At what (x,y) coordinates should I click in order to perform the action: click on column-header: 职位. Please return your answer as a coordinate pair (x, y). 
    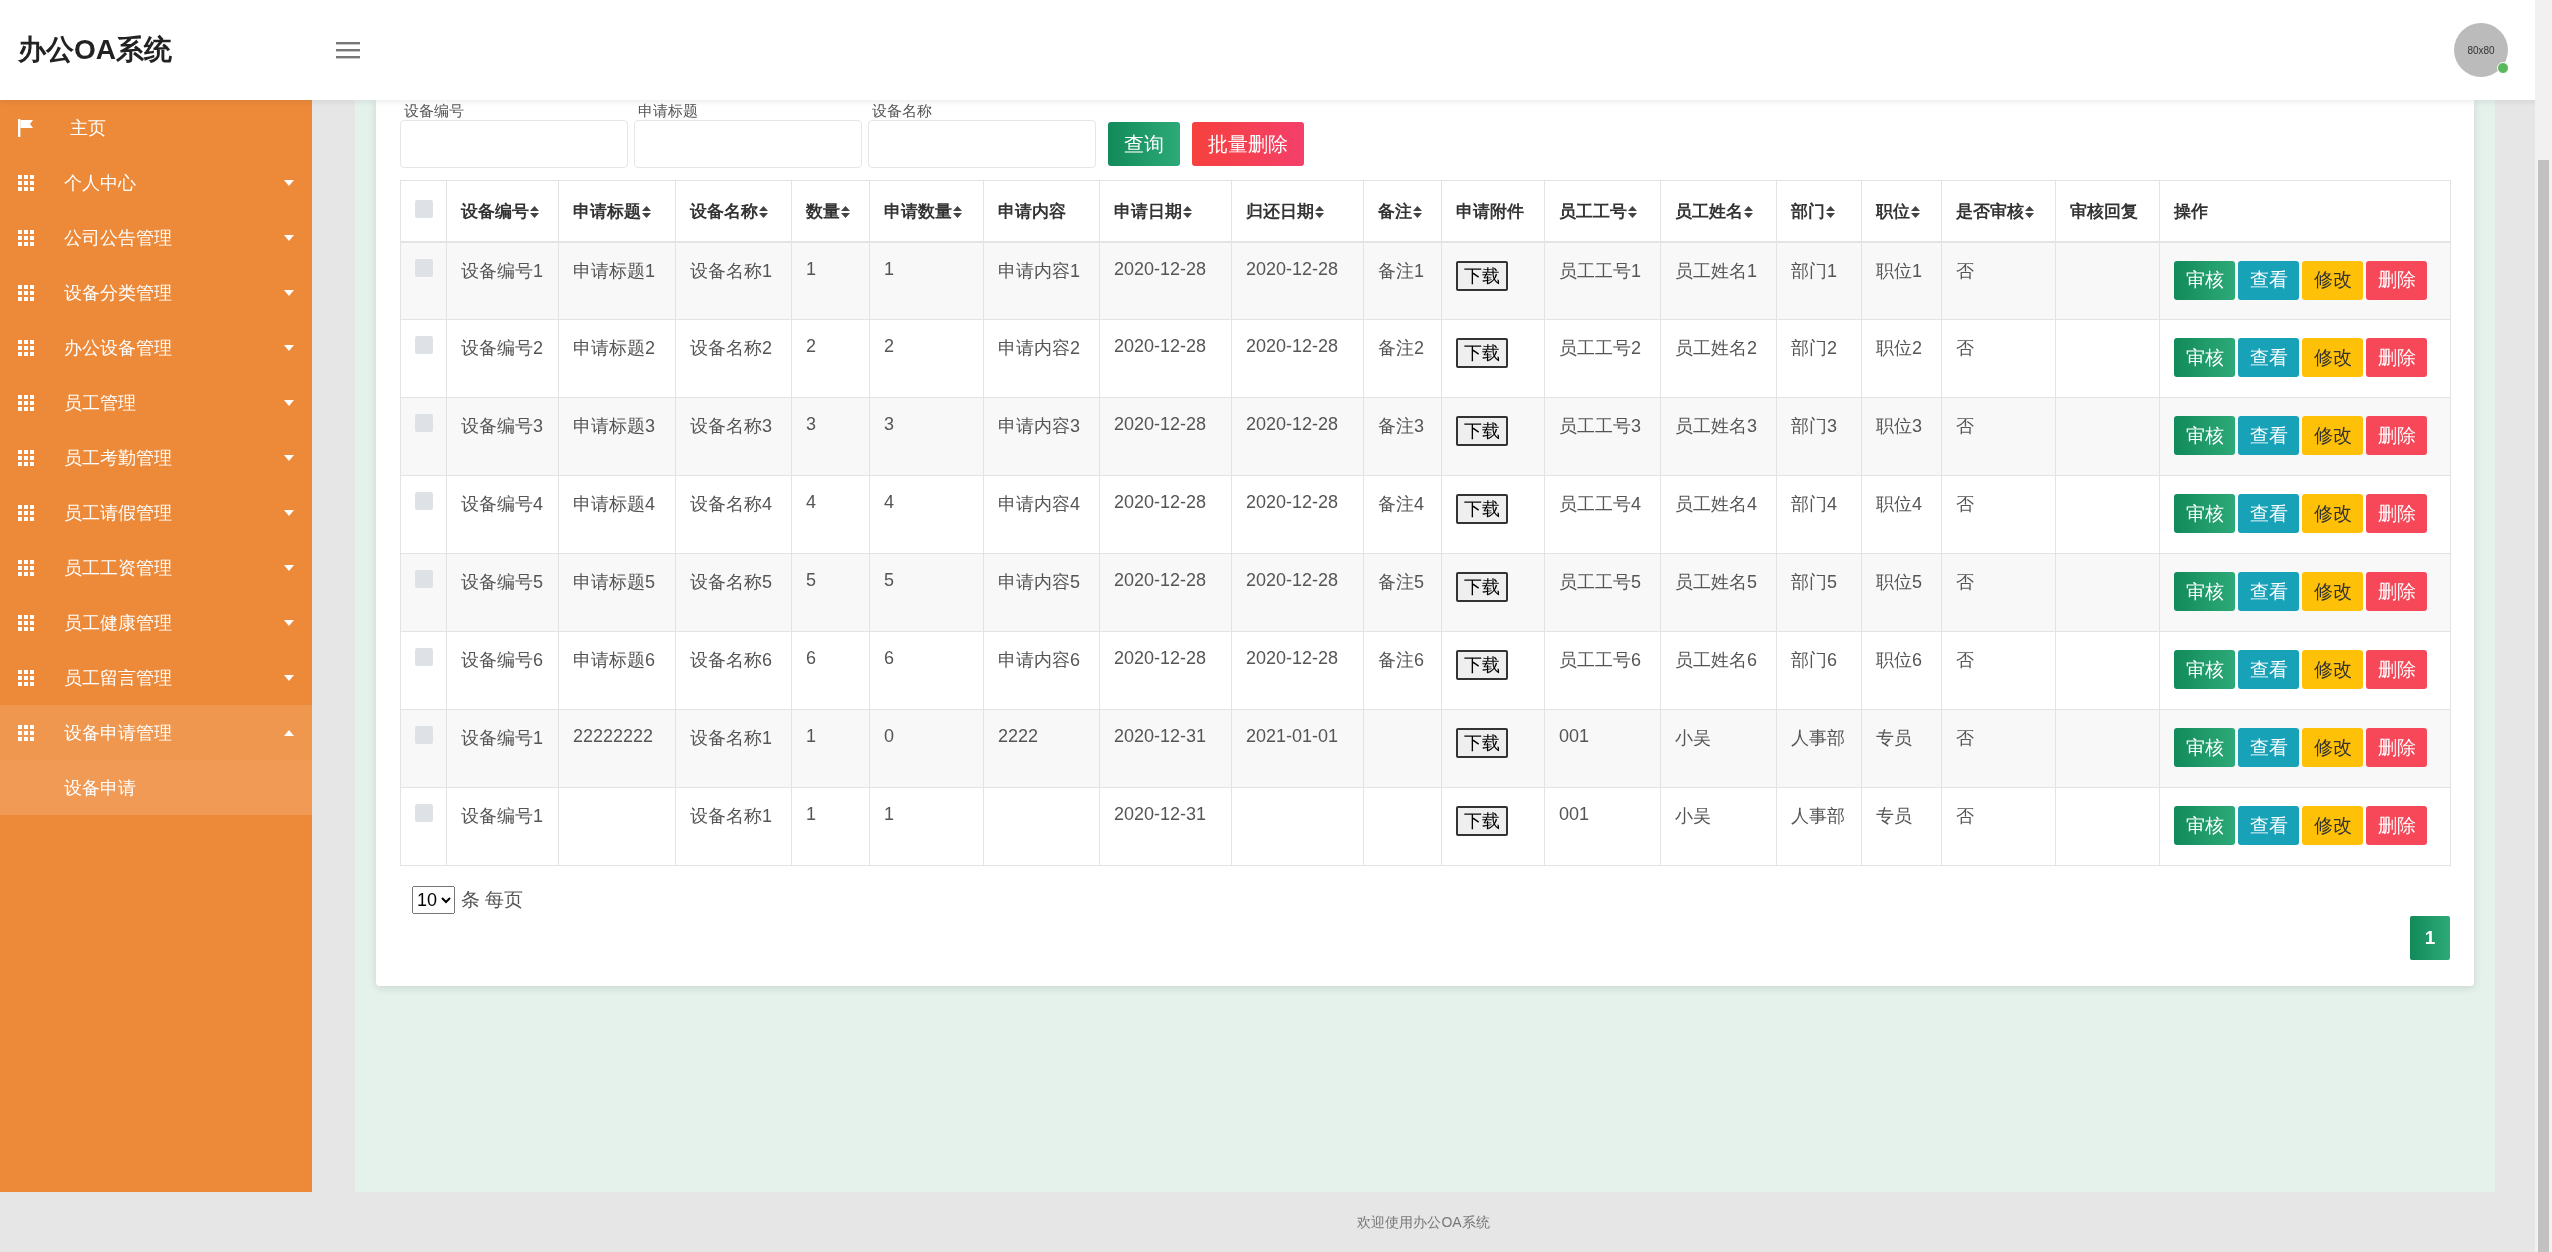
    Looking at the image, I should click on (1901, 211).